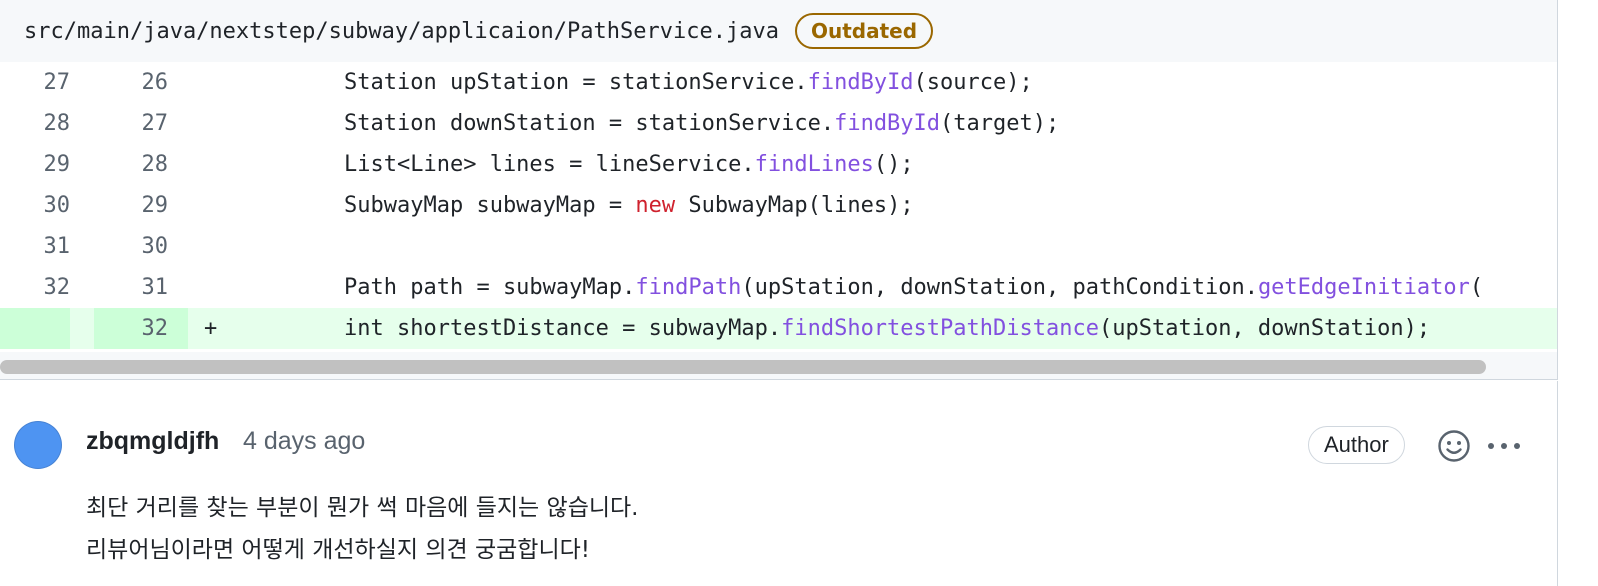 The image size is (1598, 586). Describe the element at coordinates (141, 164) in the screenshot. I see `new-line-number: 28` at that location.